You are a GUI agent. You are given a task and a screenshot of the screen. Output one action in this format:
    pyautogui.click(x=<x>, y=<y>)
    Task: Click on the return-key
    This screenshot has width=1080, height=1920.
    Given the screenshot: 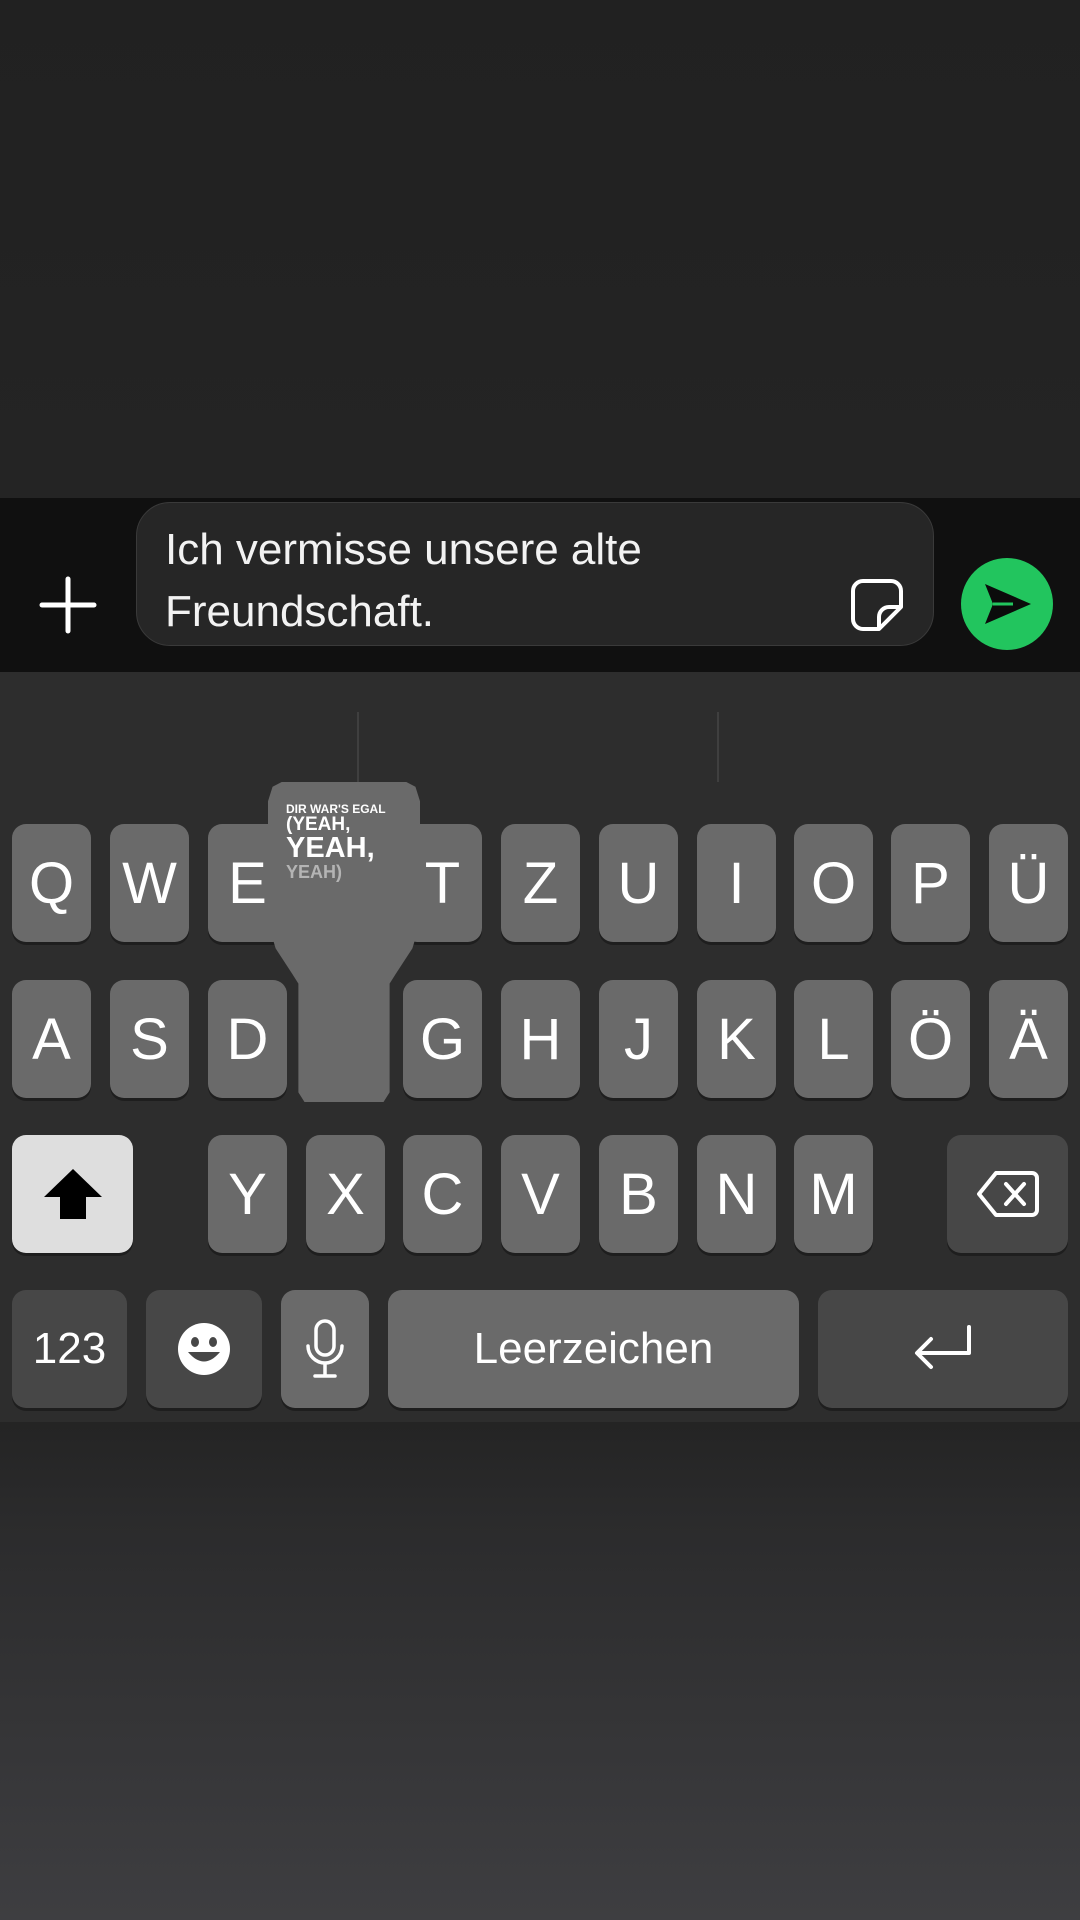 What is the action you would take?
    pyautogui.click(x=943, y=1349)
    